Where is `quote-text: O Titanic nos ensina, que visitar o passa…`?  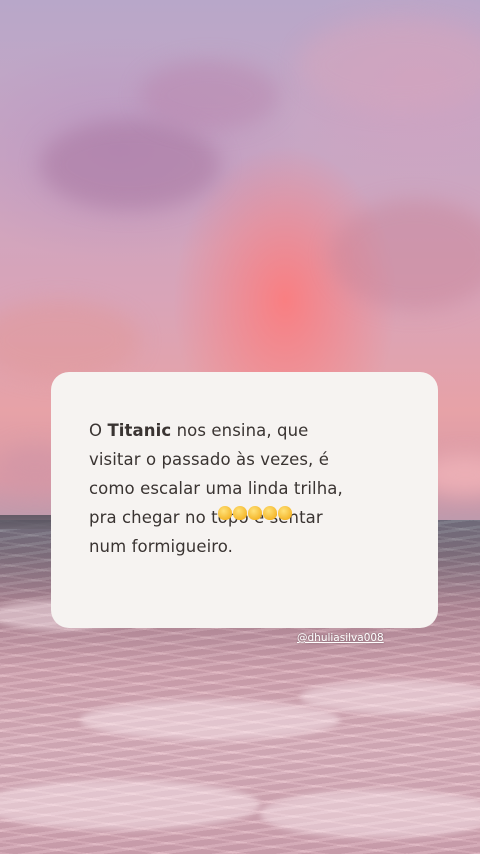
quote-text: O Titanic nos ensina, que visitar o passa… is located at coordinates (248, 488).